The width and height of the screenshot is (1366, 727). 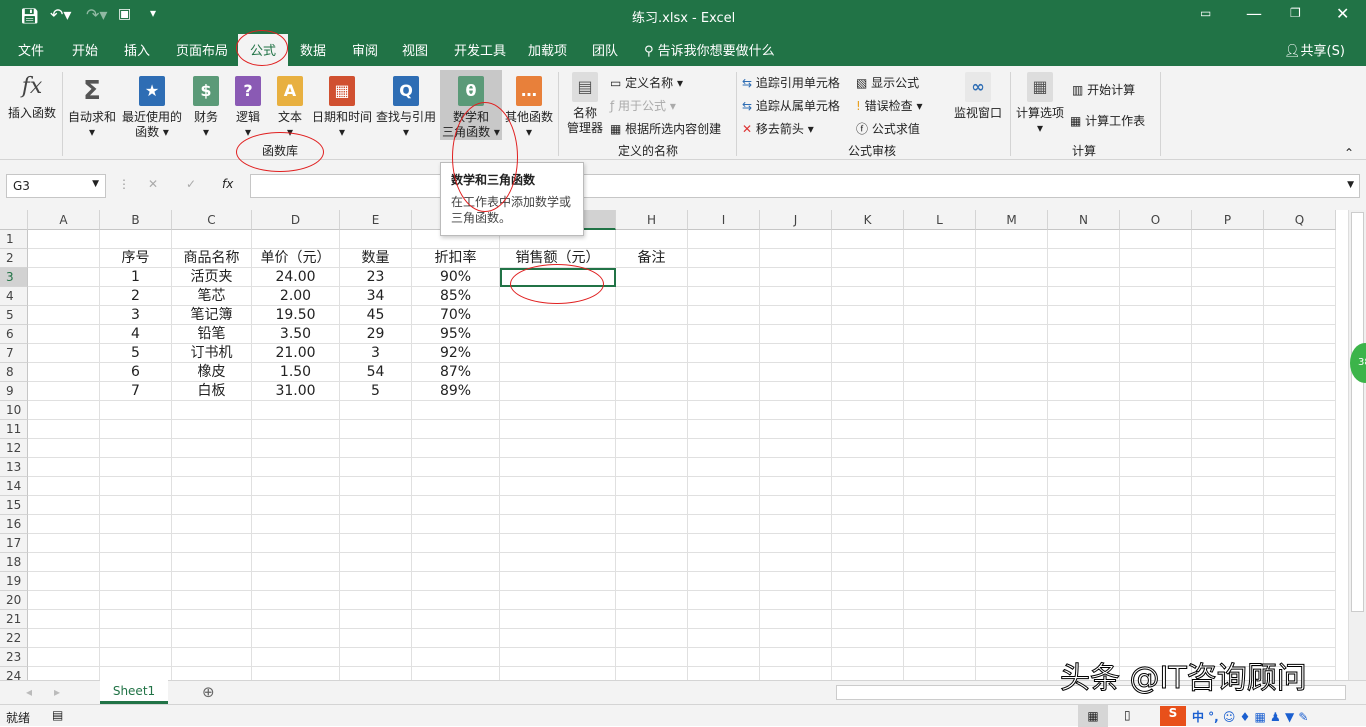 I want to click on cell-E11, so click(x=376, y=429).